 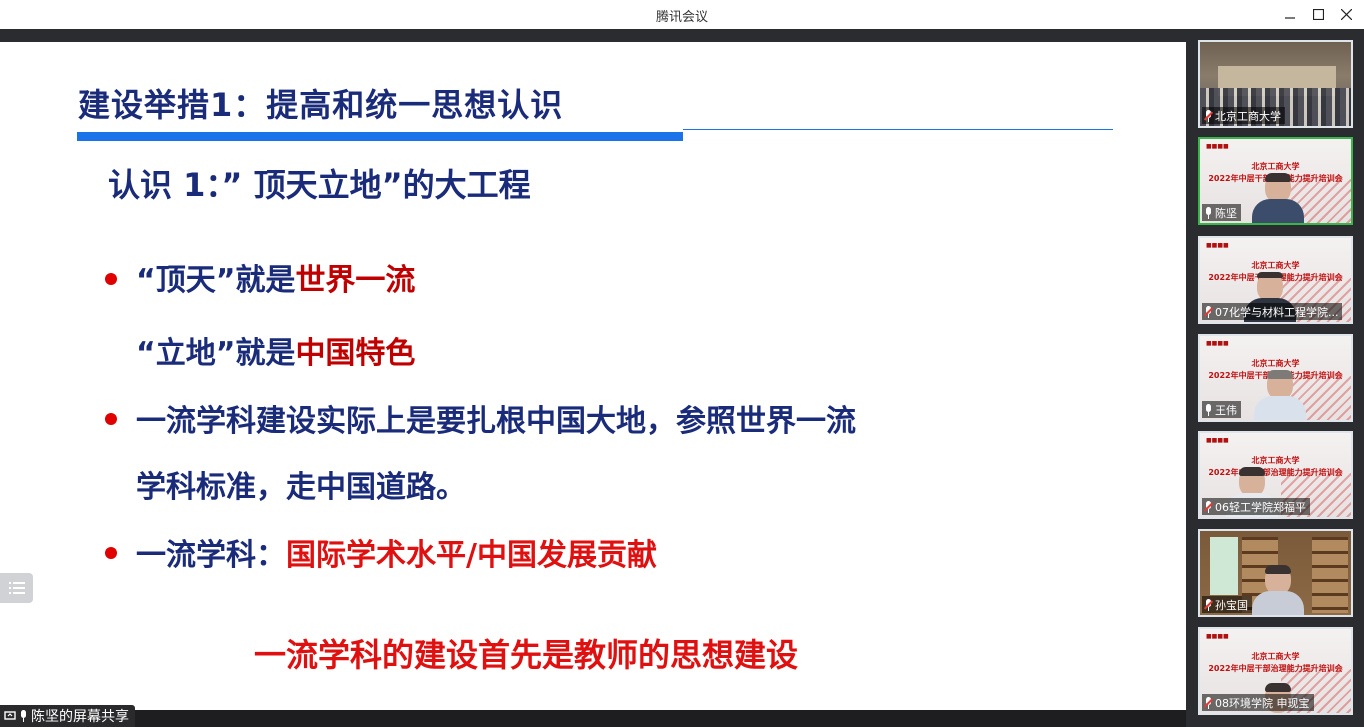 What do you see at coordinates (216, 280) in the screenshot?
I see `point1-a-text: “顶天”就是` at bounding box center [216, 280].